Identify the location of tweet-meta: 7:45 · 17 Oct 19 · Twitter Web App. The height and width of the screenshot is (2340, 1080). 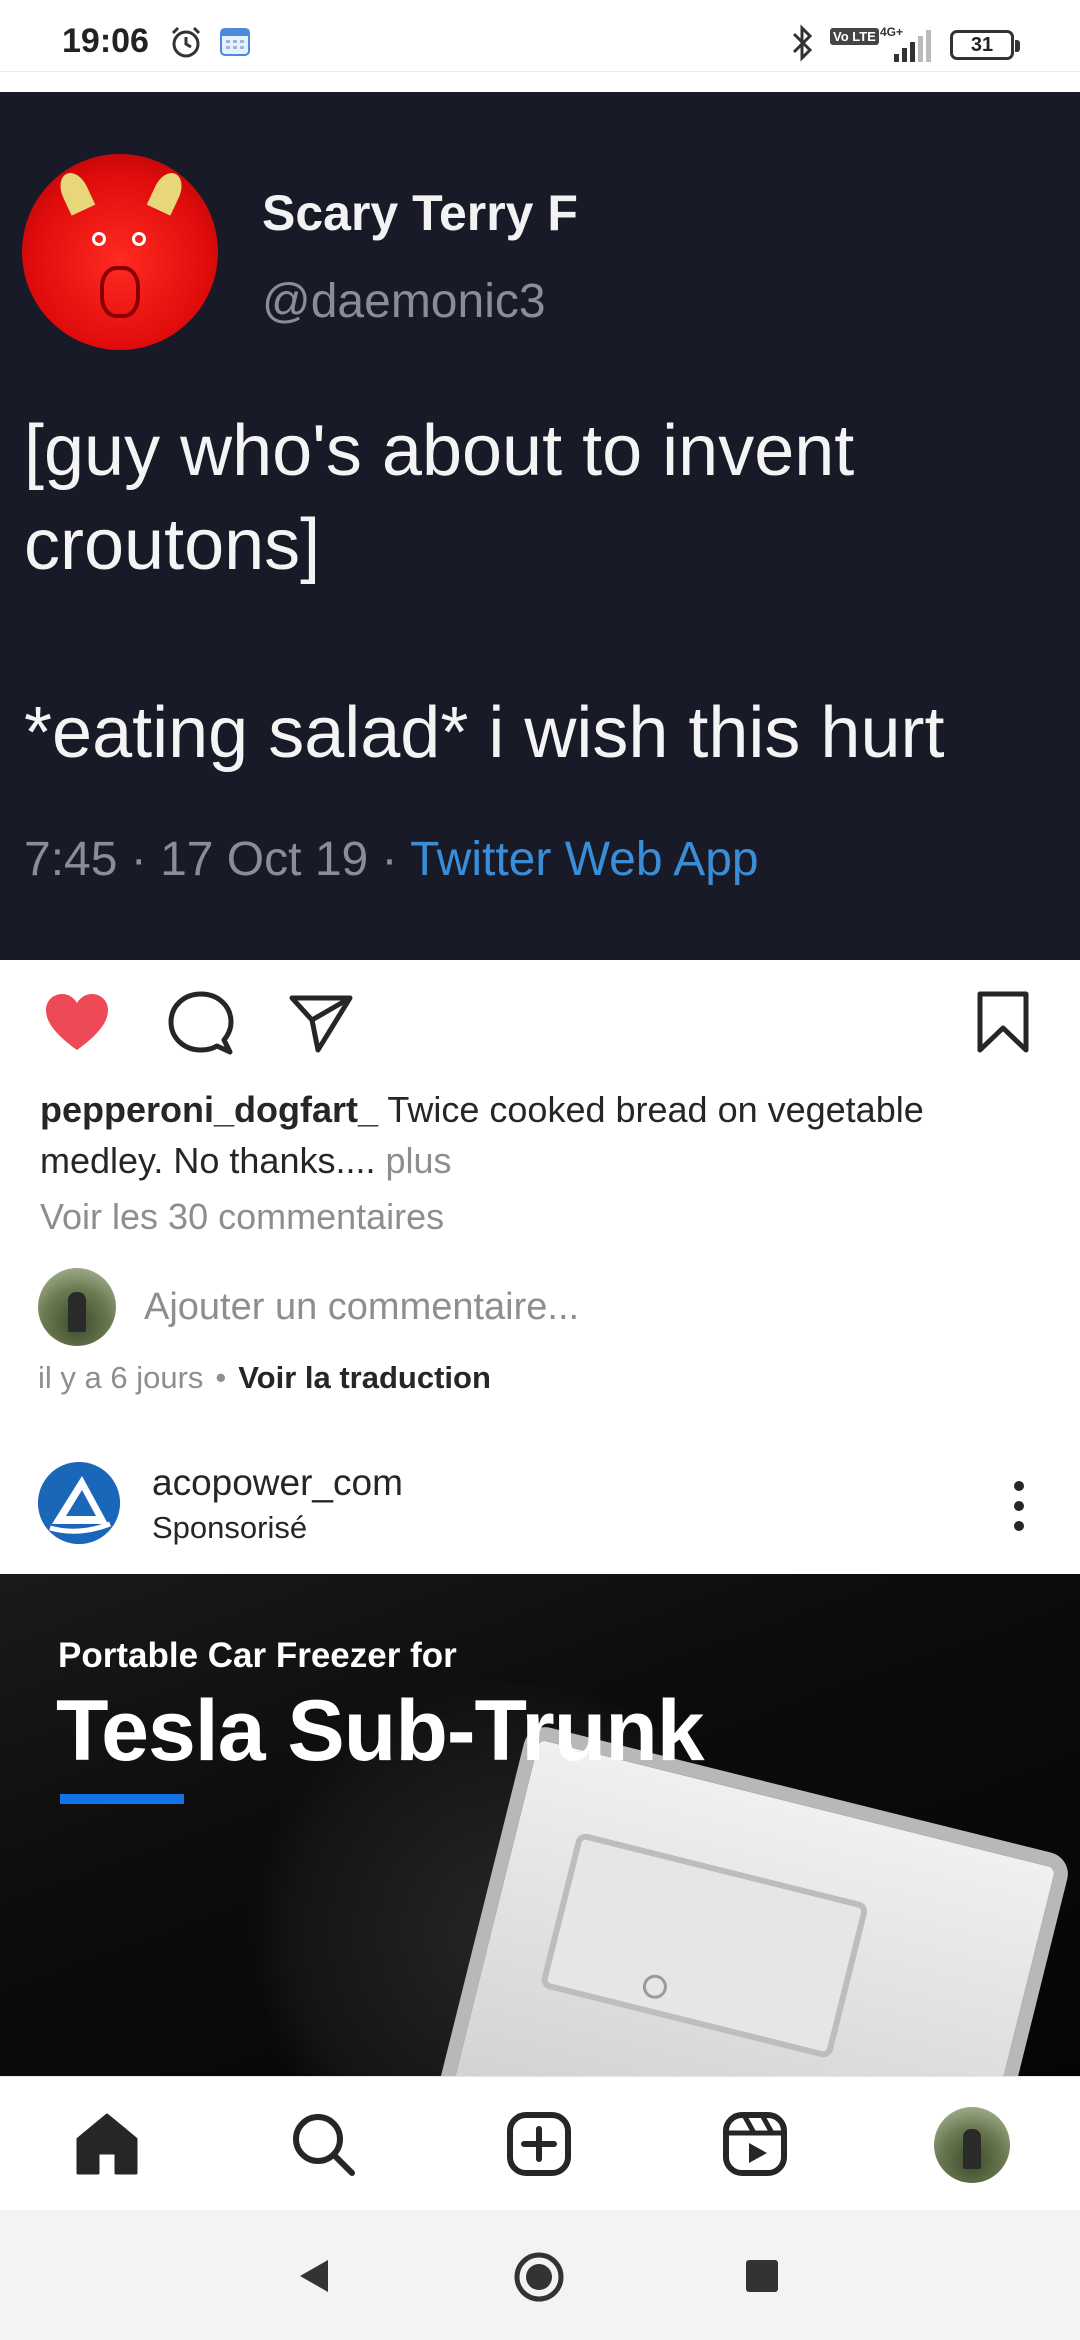
(391, 859).